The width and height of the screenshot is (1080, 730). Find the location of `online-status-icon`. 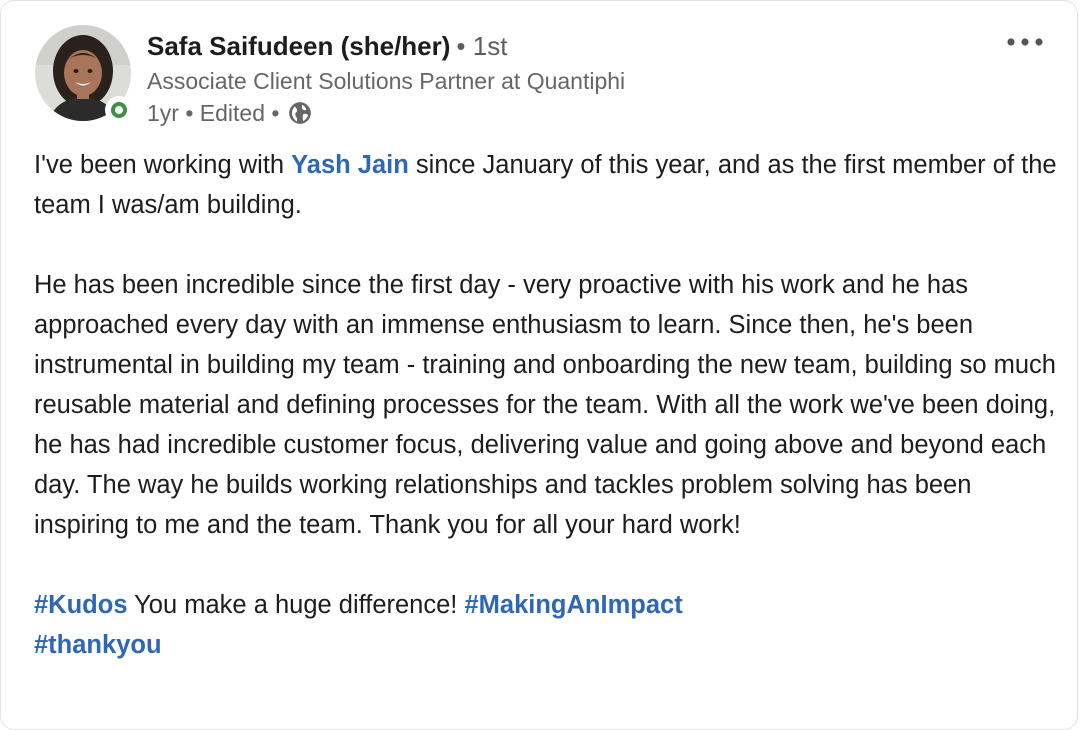

online-status-icon is located at coordinates (119, 110).